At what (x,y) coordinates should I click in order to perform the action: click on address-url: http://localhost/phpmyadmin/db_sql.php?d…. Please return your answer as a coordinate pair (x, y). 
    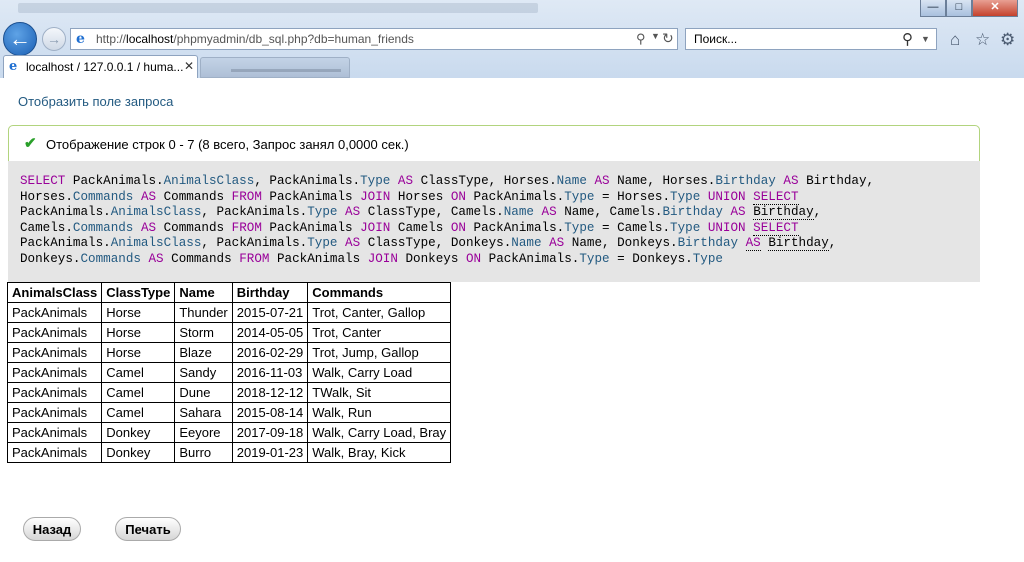
    Looking at the image, I should click on (255, 39).